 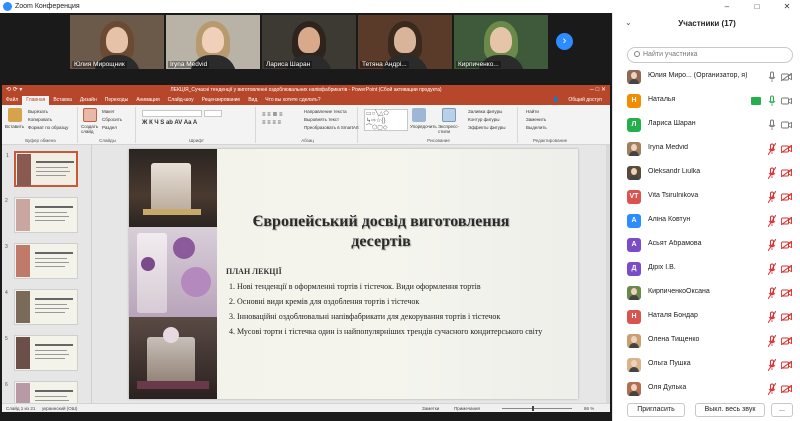 What do you see at coordinates (706, 221) in the screenshot?
I see `participant-row: А Аліна Ковтун` at bounding box center [706, 221].